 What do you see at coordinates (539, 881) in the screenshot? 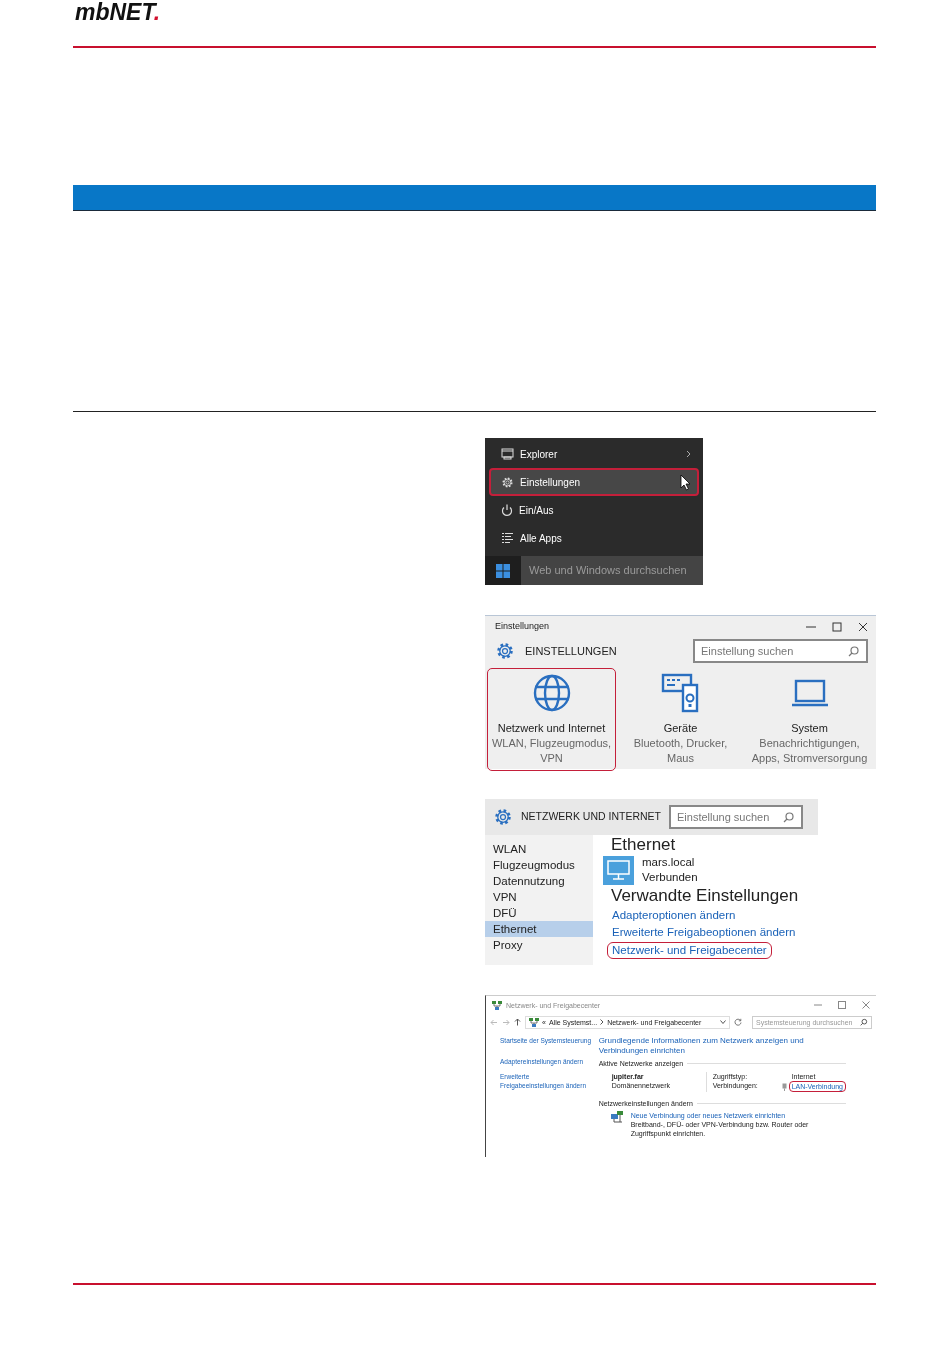
I see `nav-item: Datennutzung` at bounding box center [539, 881].